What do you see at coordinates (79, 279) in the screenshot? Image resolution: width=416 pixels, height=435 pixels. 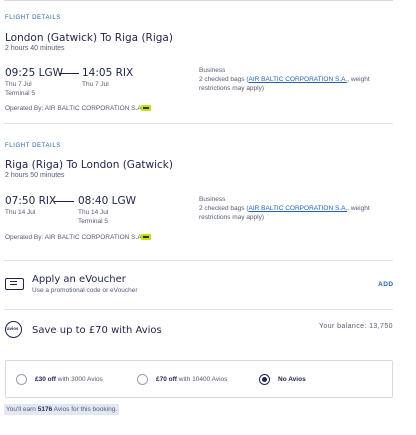 I see `evoucher-title: Apply an eVoucher` at bounding box center [79, 279].